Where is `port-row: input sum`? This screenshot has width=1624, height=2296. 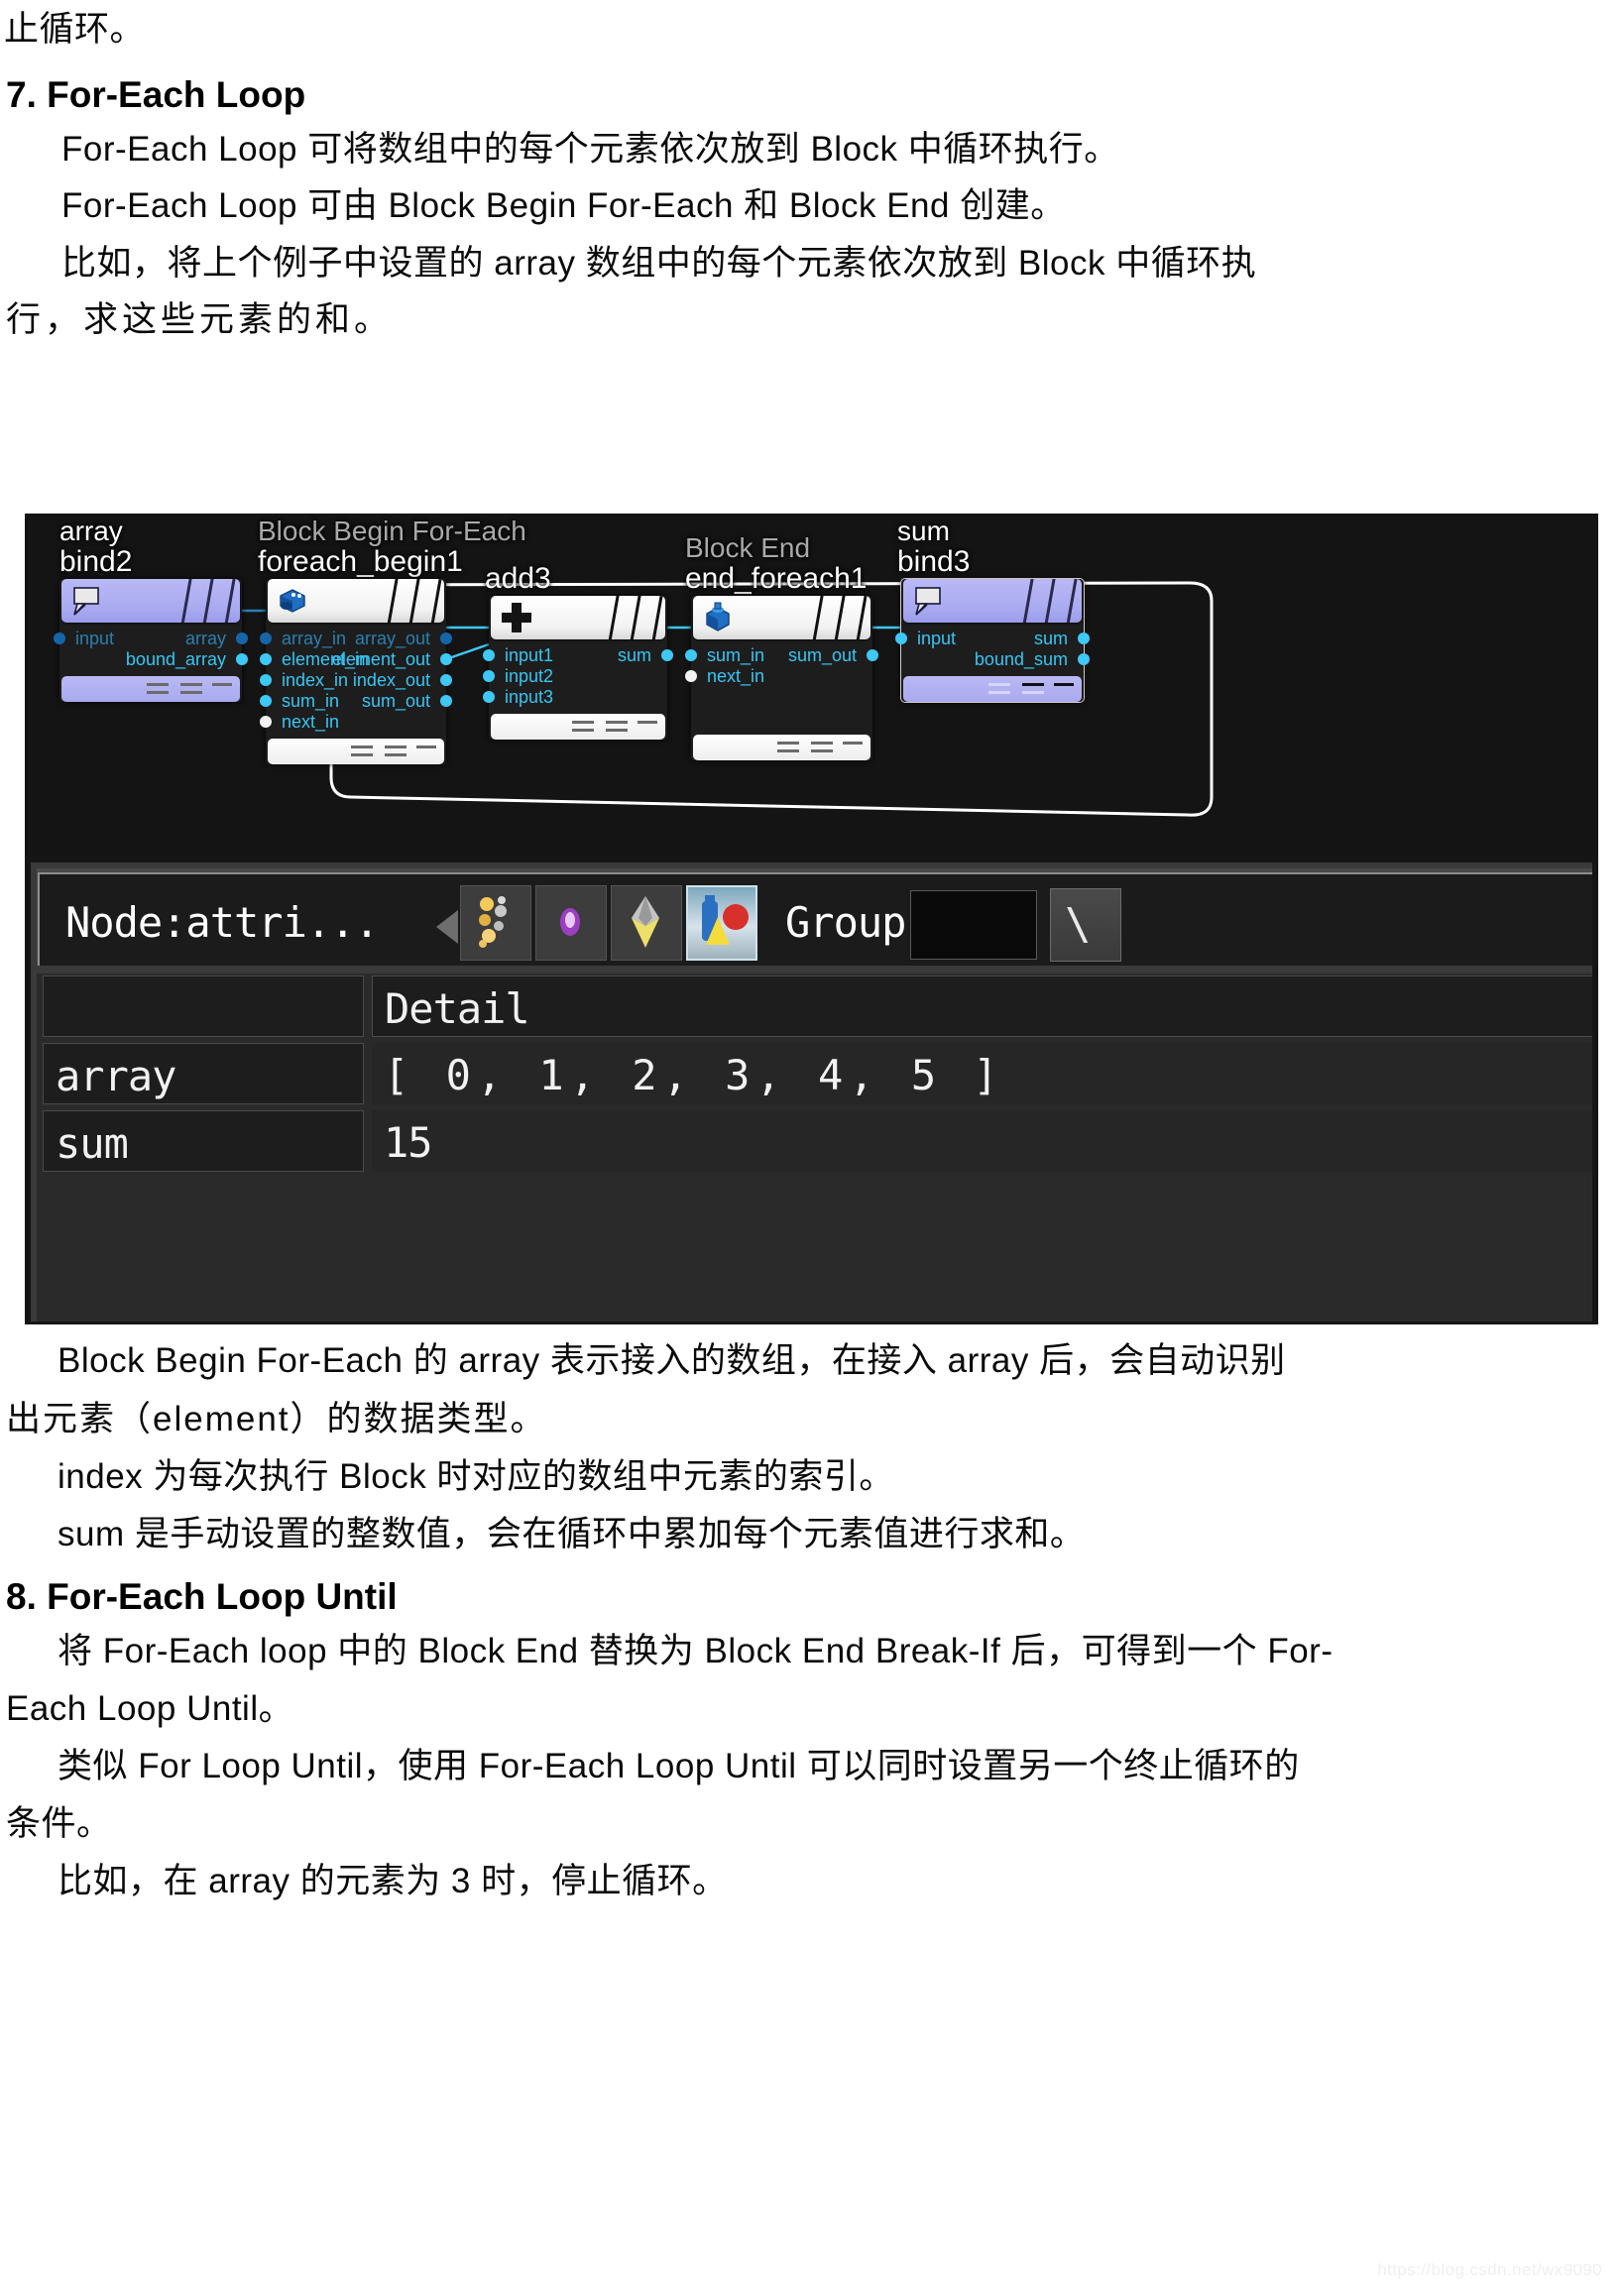
port-row: input sum is located at coordinates (992, 639).